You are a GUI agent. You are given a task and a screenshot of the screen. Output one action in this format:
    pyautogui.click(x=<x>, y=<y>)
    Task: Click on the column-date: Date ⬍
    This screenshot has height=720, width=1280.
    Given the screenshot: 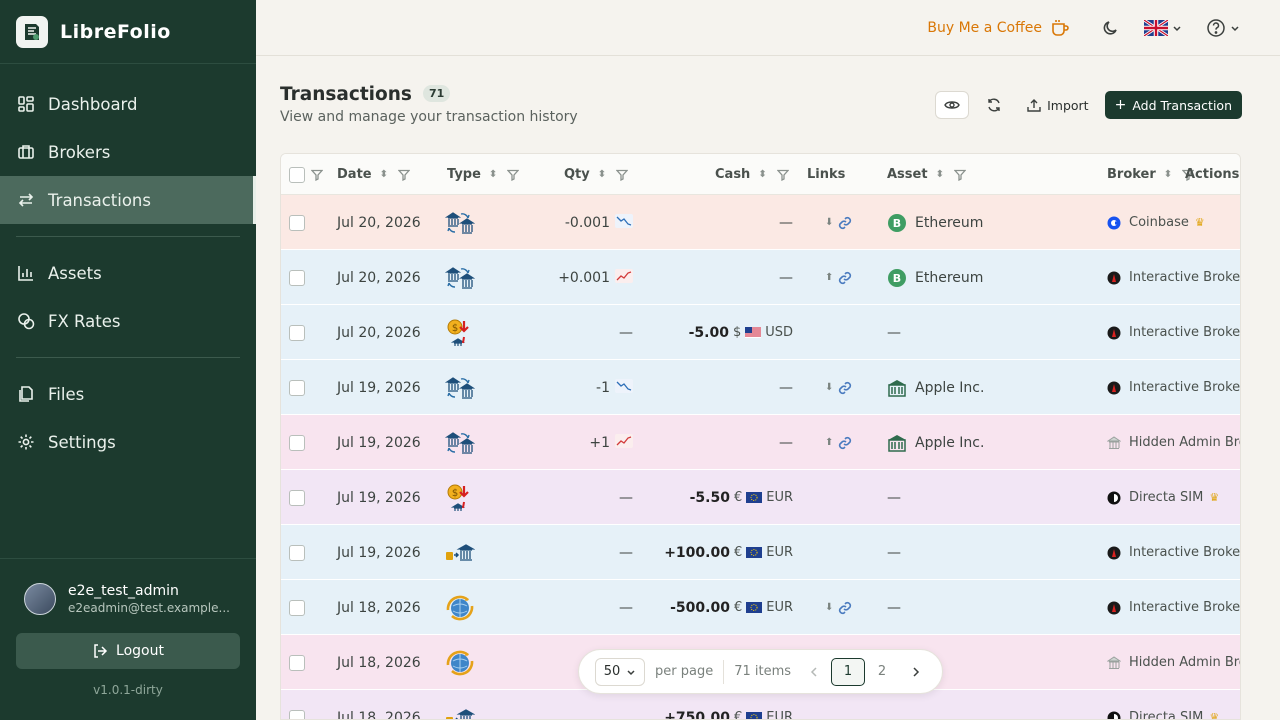 What is the action you would take?
    pyautogui.click(x=373, y=174)
    